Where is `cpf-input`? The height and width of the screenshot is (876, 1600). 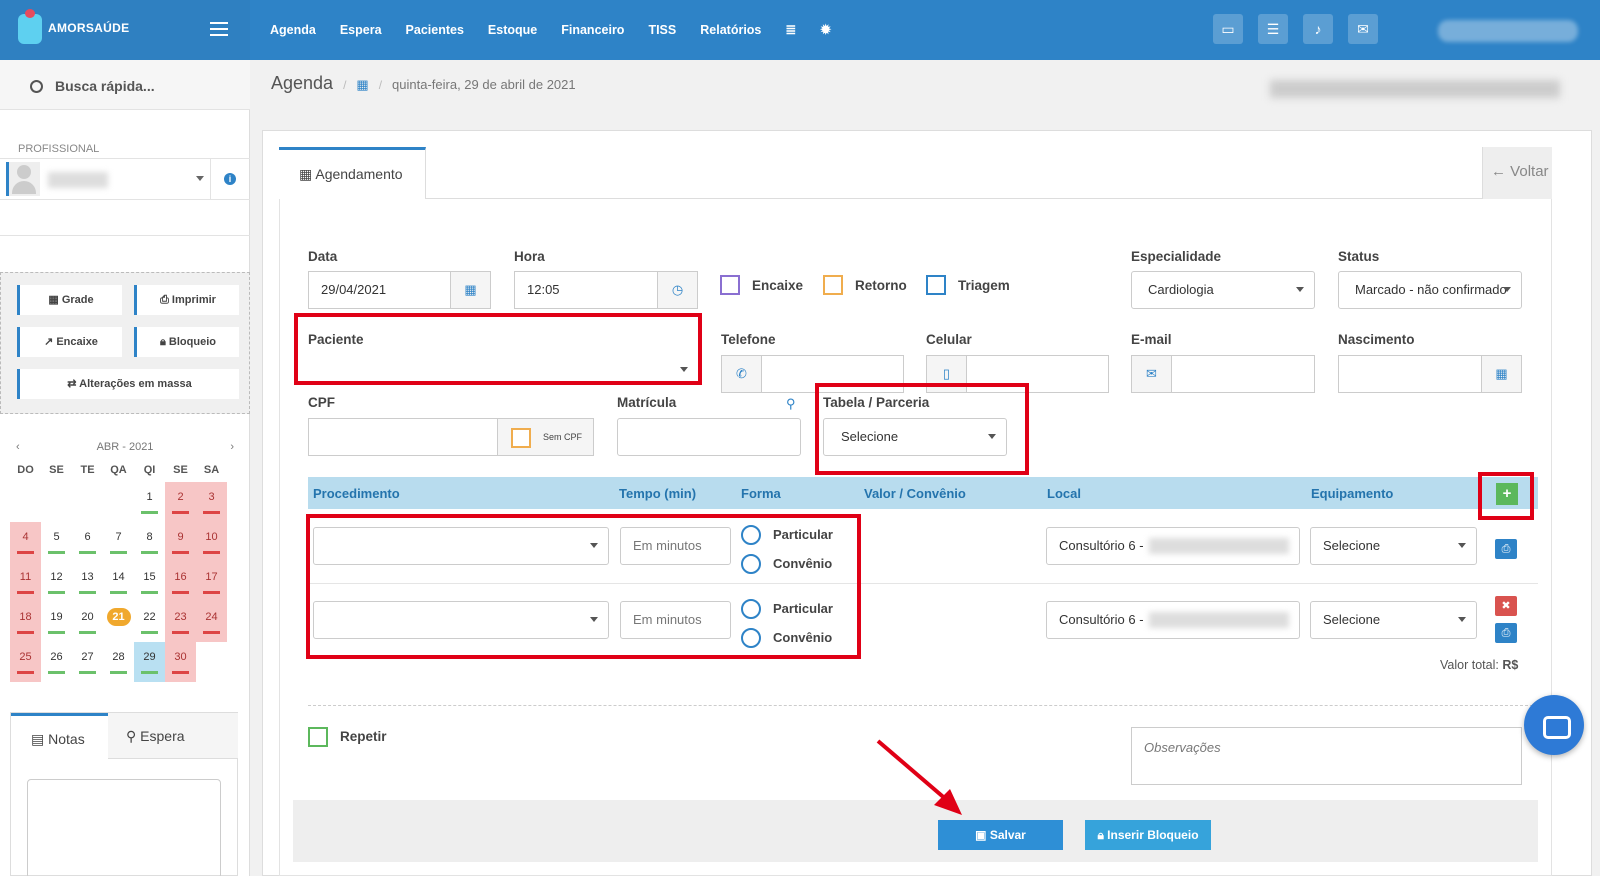 cpf-input is located at coordinates (403, 437).